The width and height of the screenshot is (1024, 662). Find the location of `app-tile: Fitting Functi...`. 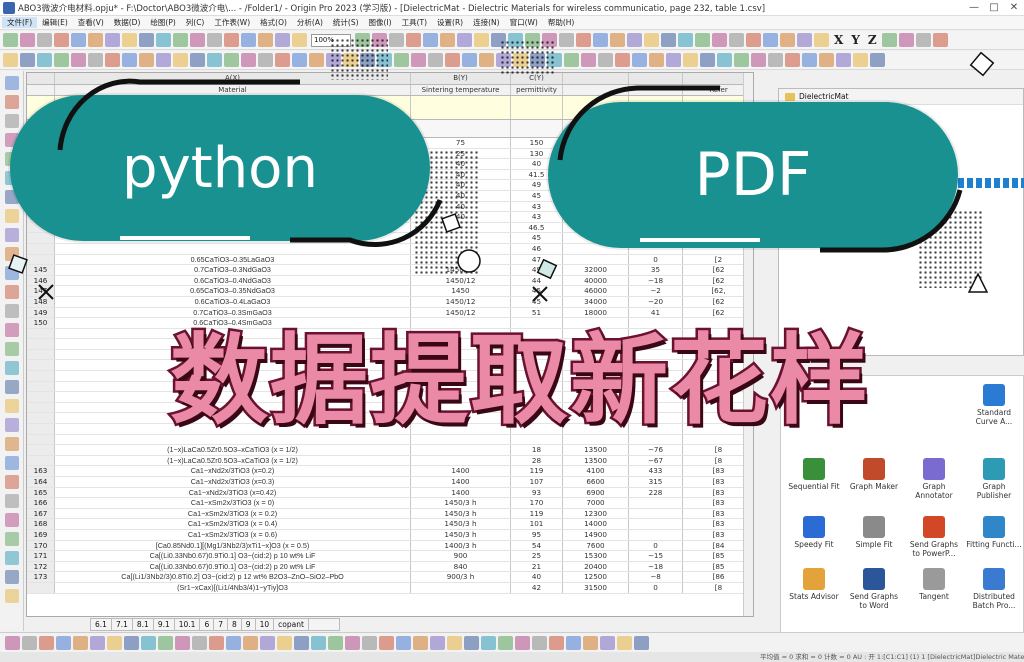

app-tile: Fitting Functi... is located at coordinates (994, 532).